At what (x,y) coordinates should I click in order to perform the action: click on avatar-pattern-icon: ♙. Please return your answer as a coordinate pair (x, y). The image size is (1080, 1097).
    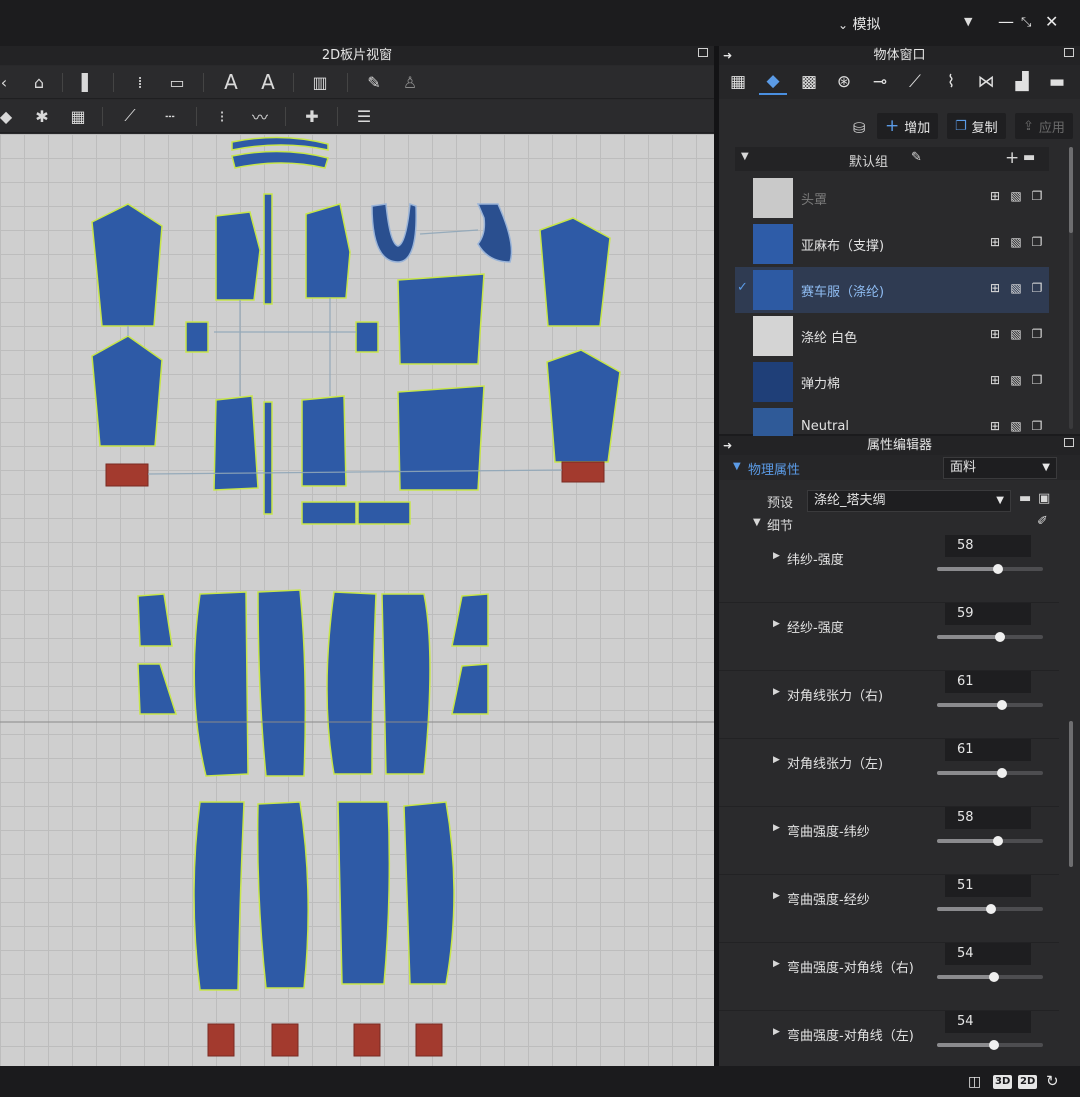
    Looking at the image, I should click on (410, 82).